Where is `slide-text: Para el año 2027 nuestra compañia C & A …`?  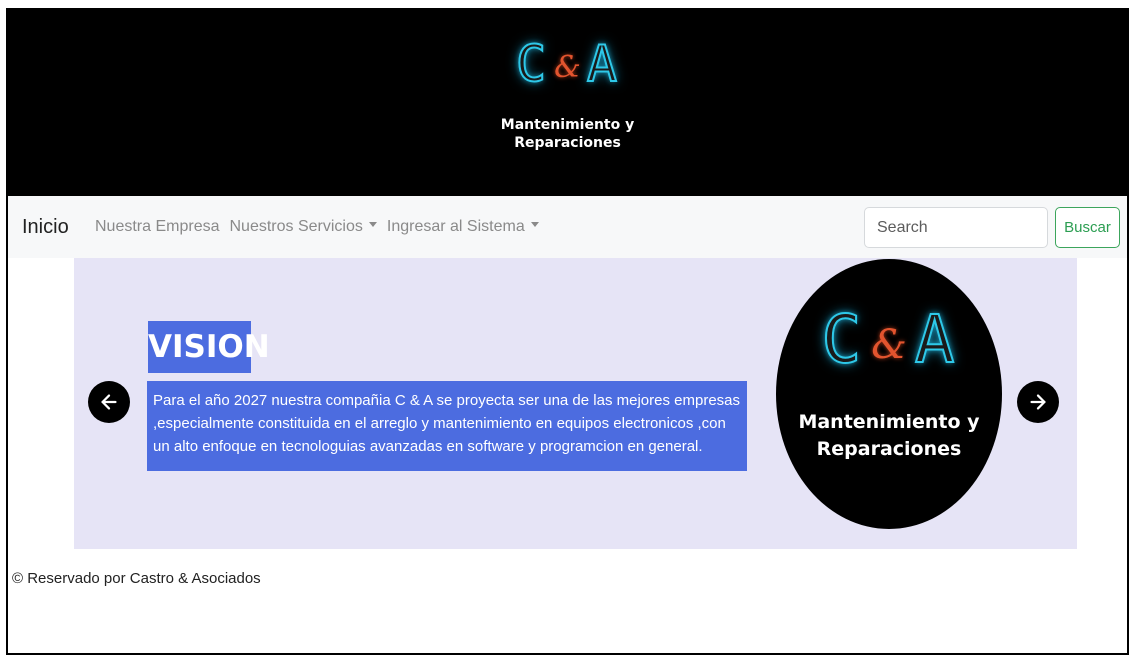 slide-text: Para el año 2027 nuestra compañia C & A … is located at coordinates (447, 426).